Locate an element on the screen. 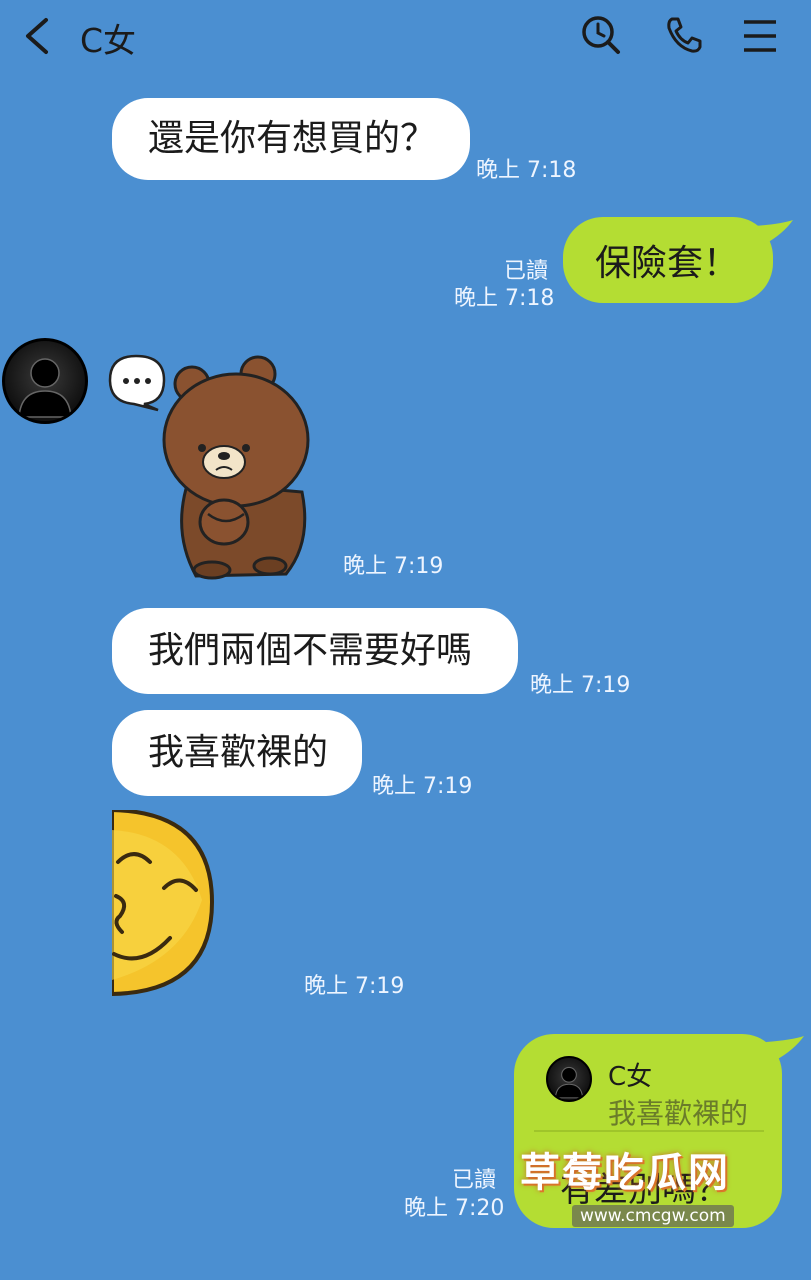 The width and height of the screenshot is (811, 1280). quote-author: C女 is located at coordinates (630, 1077).